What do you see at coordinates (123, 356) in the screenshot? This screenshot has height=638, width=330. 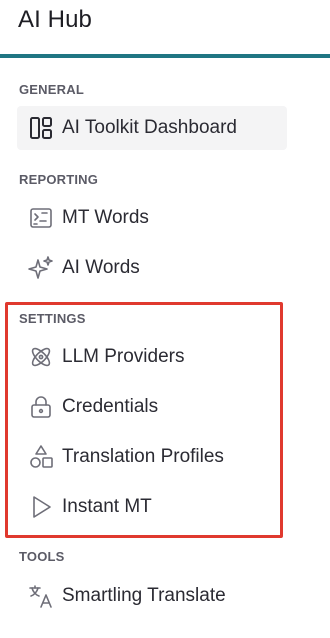 I see `nav-label: LLM Providers` at bounding box center [123, 356].